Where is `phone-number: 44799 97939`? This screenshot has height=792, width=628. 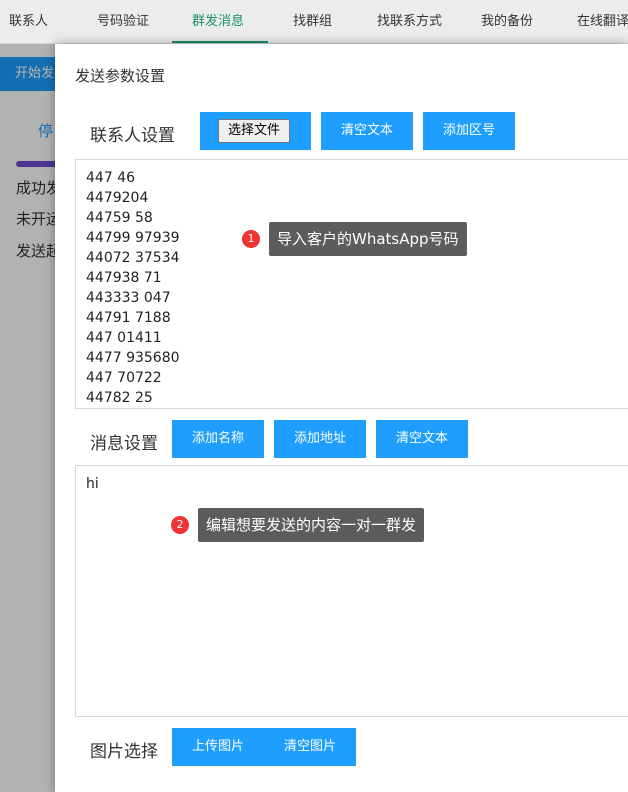 phone-number: 44799 97939 is located at coordinates (133, 238).